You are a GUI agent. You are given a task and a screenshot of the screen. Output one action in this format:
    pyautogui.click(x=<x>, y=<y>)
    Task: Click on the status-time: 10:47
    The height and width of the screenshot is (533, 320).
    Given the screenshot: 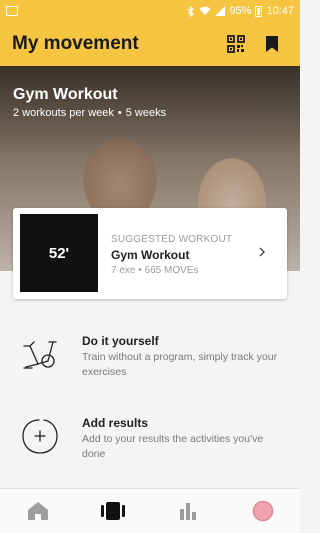 What is the action you would take?
    pyautogui.click(x=280, y=11)
    